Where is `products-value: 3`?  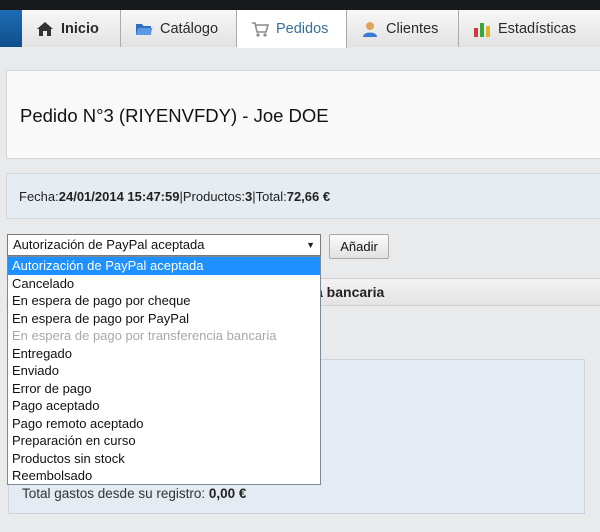 products-value: 3 is located at coordinates (249, 196).